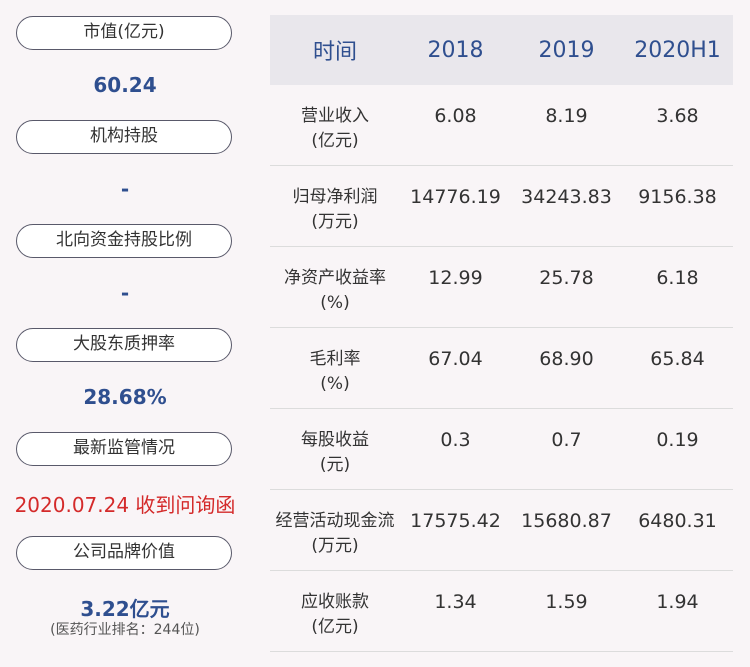 This screenshot has width=750, height=667. What do you see at coordinates (455, 521) in the screenshot?
I see `cell: 17575.42` at bounding box center [455, 521].